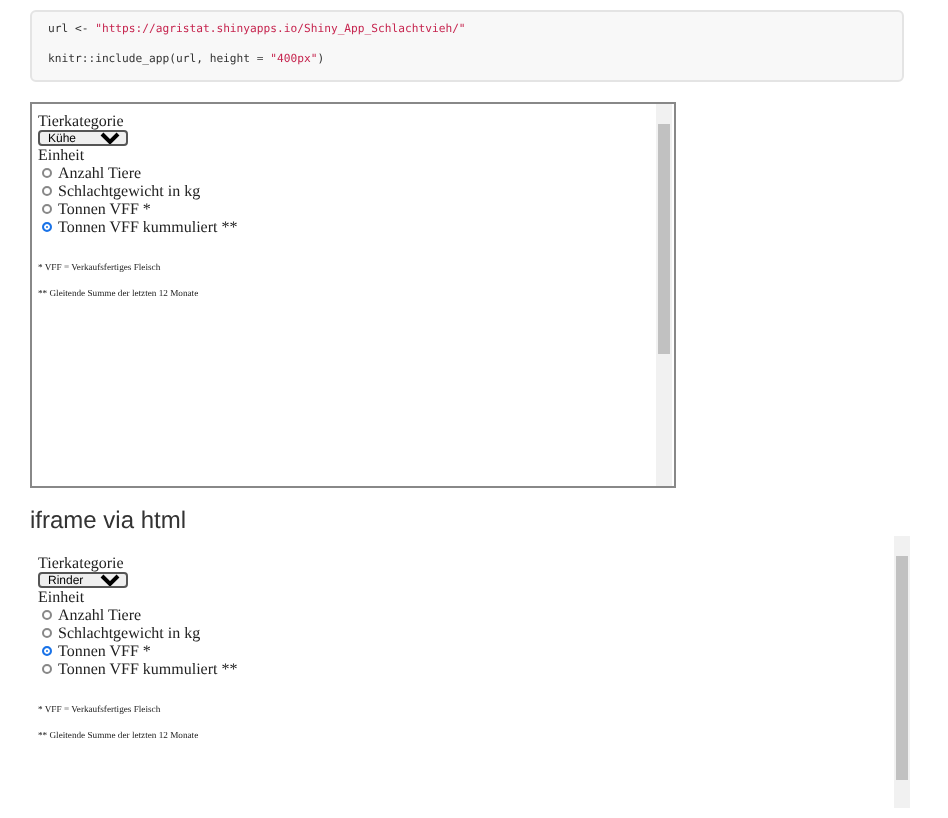 This screenshot has width=948, height=818. Describe the element at coordinates (109, 520) in the screenshot. I see `section-heading: iframe via html` at that location.